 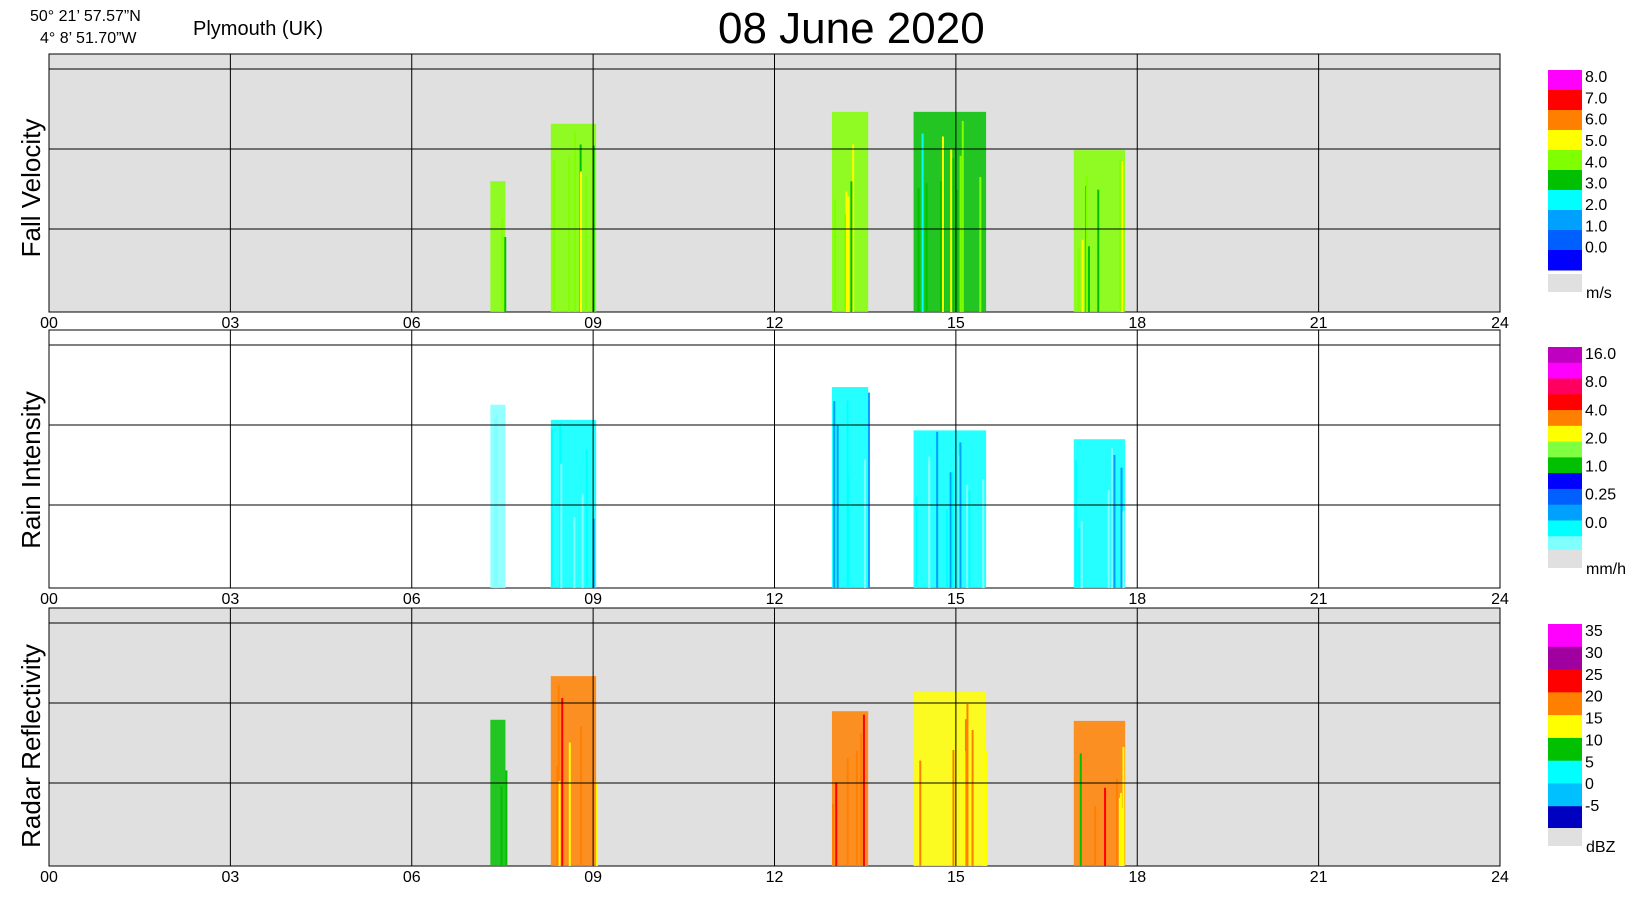 What do you see at coordinates (1594, 631) in the screenshot?
I see `colorbar-label: 35` at bounding box center [1594, 631].